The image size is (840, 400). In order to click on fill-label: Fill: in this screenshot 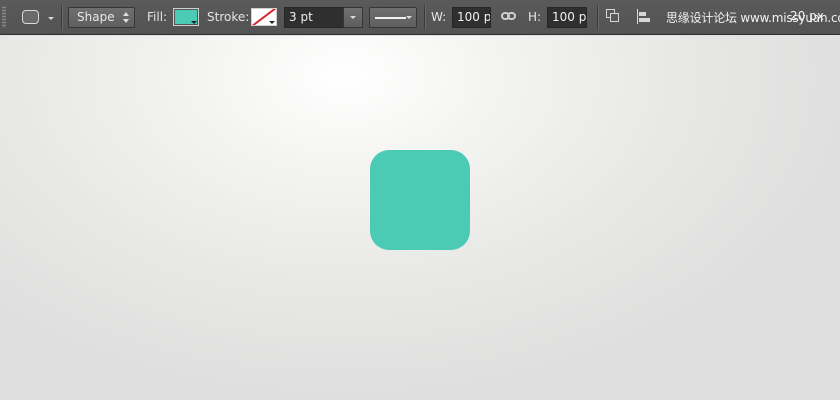, I will do `click(157, 17)`.